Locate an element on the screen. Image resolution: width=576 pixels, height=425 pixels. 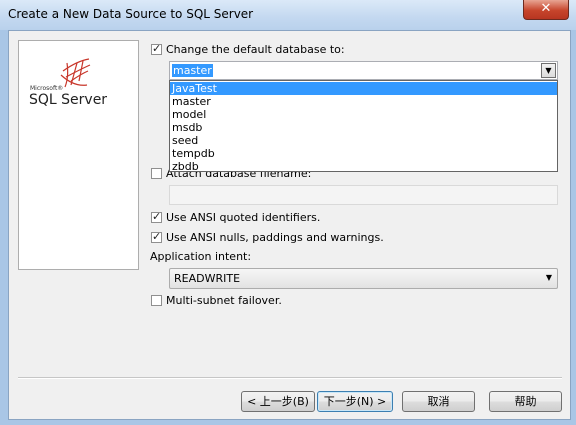
multisubnet-checkbox is located at coordinates (156, 300).